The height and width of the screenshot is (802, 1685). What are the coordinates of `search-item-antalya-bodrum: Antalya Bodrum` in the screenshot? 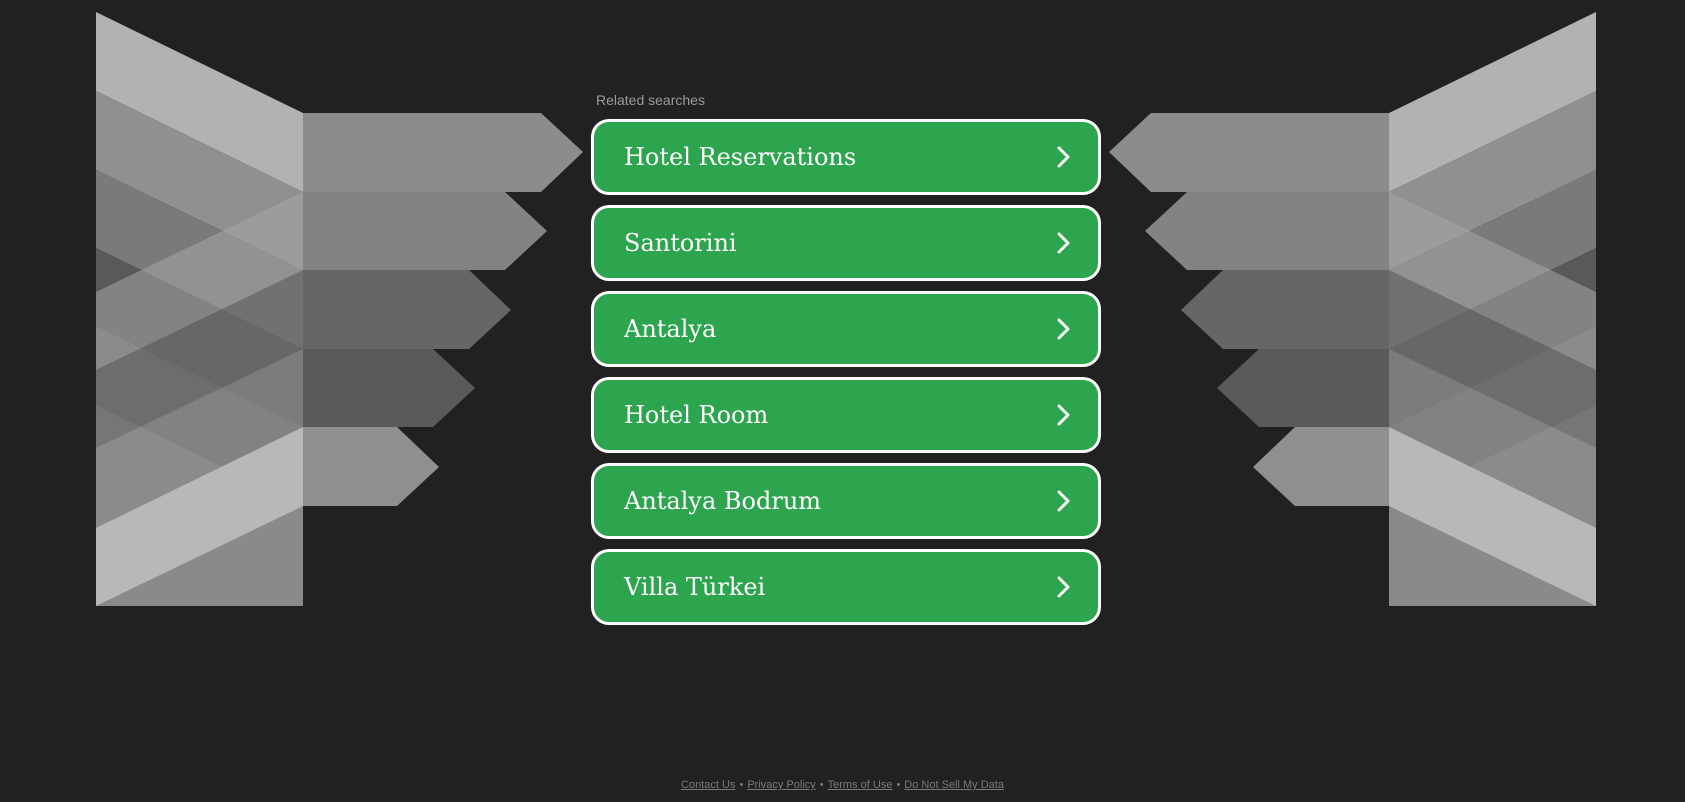 It's located at (846, 501).